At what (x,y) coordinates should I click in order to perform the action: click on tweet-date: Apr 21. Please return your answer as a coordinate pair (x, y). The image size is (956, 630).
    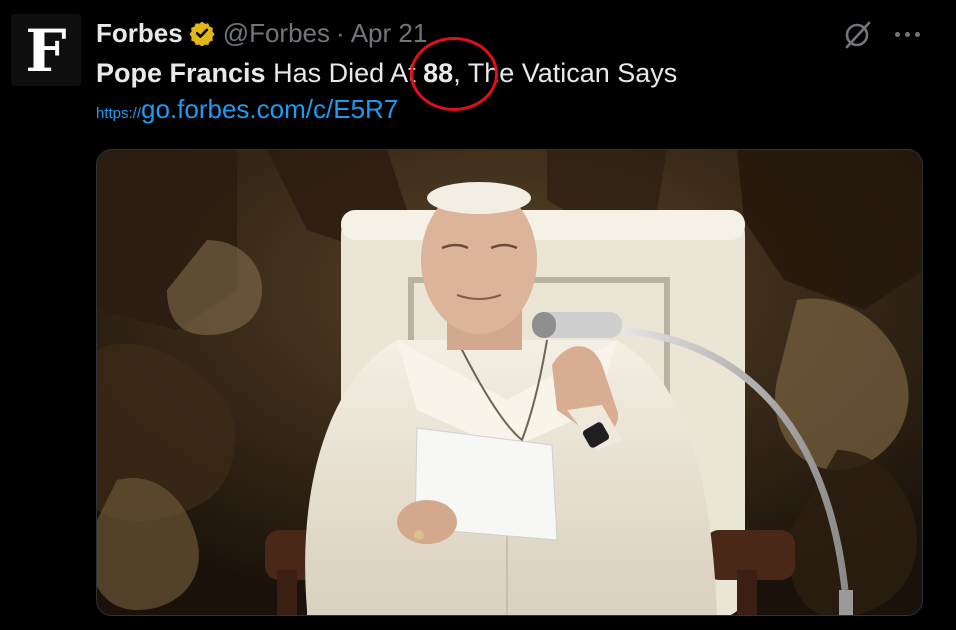
    Looking at the image, I should click on (389, 33).